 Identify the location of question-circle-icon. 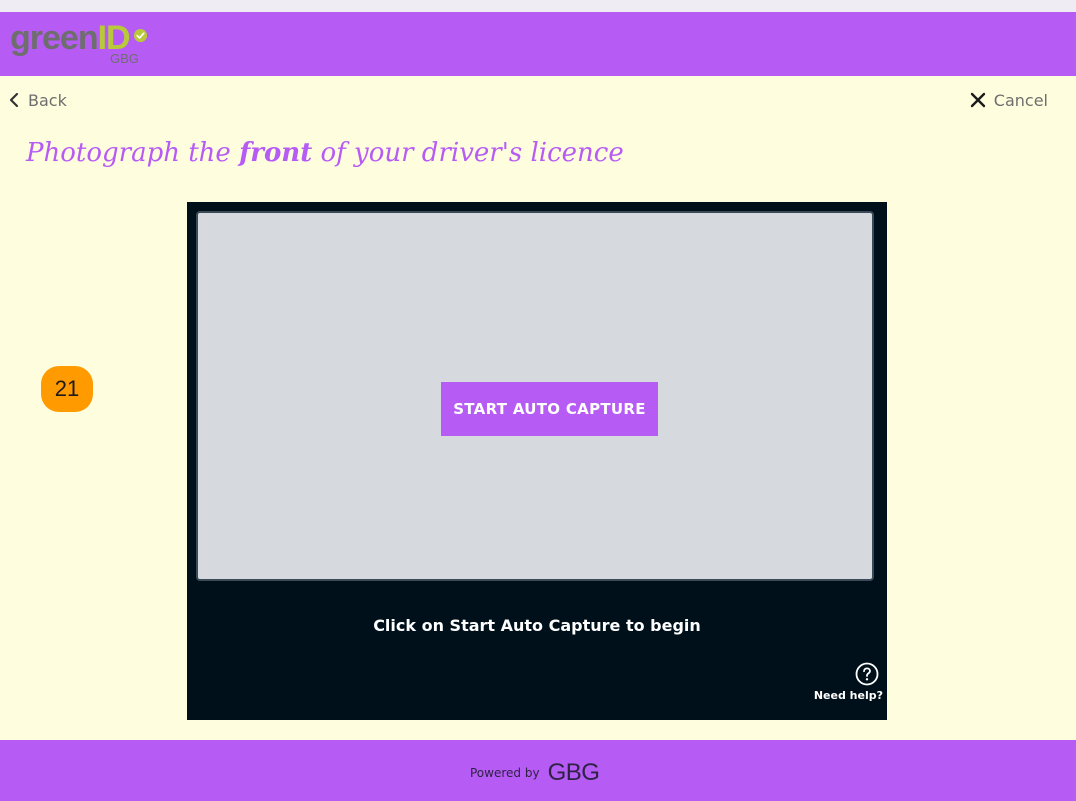
(867, 674).